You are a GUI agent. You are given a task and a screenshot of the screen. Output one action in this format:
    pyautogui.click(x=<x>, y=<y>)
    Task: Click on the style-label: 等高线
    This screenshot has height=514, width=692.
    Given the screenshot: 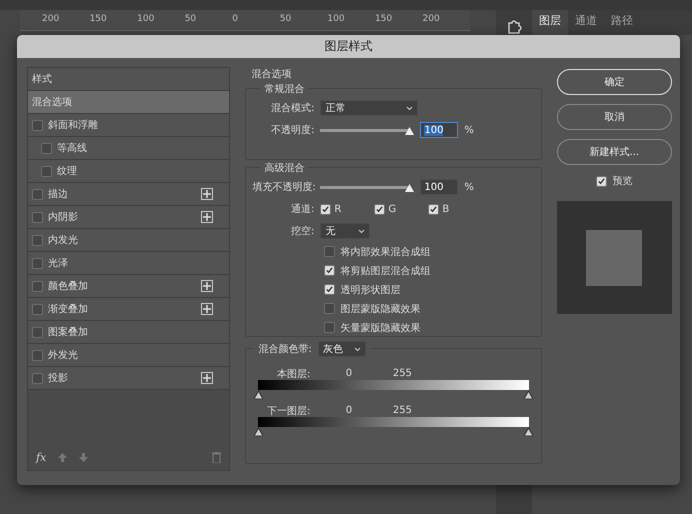 What is the action you would take?
    pyautogui.click(x=72, y=148)
    